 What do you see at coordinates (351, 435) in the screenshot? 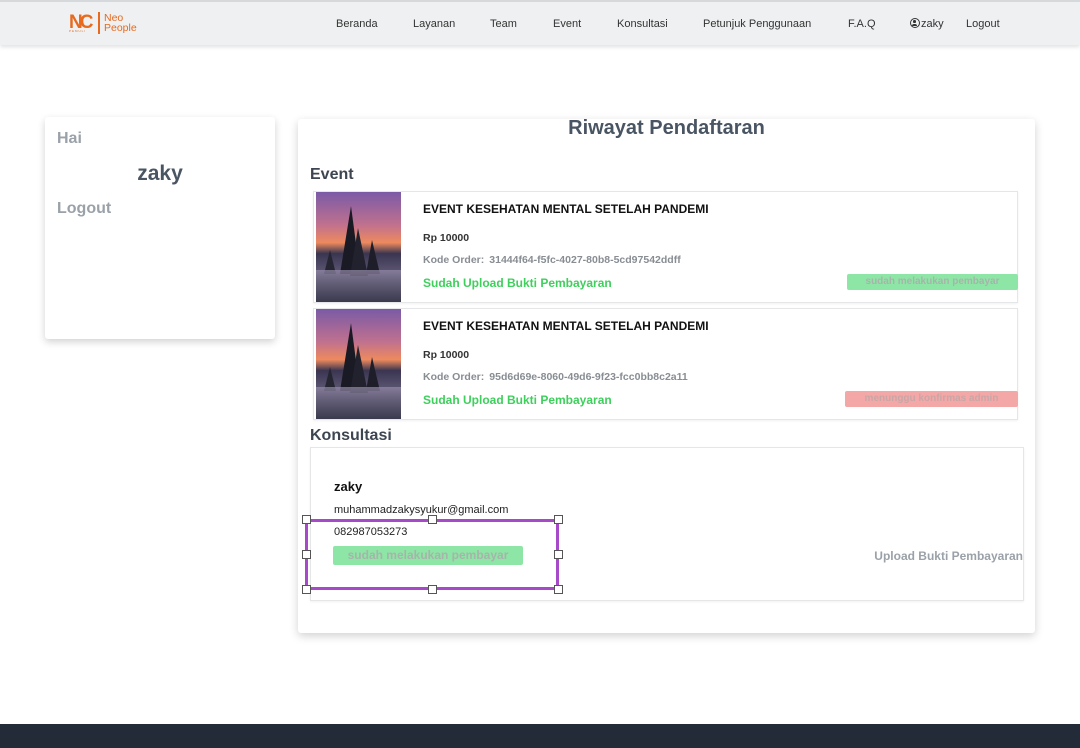
I see `konsultasi-section-heading: Konsultasi` at bounding box center [351, 435].